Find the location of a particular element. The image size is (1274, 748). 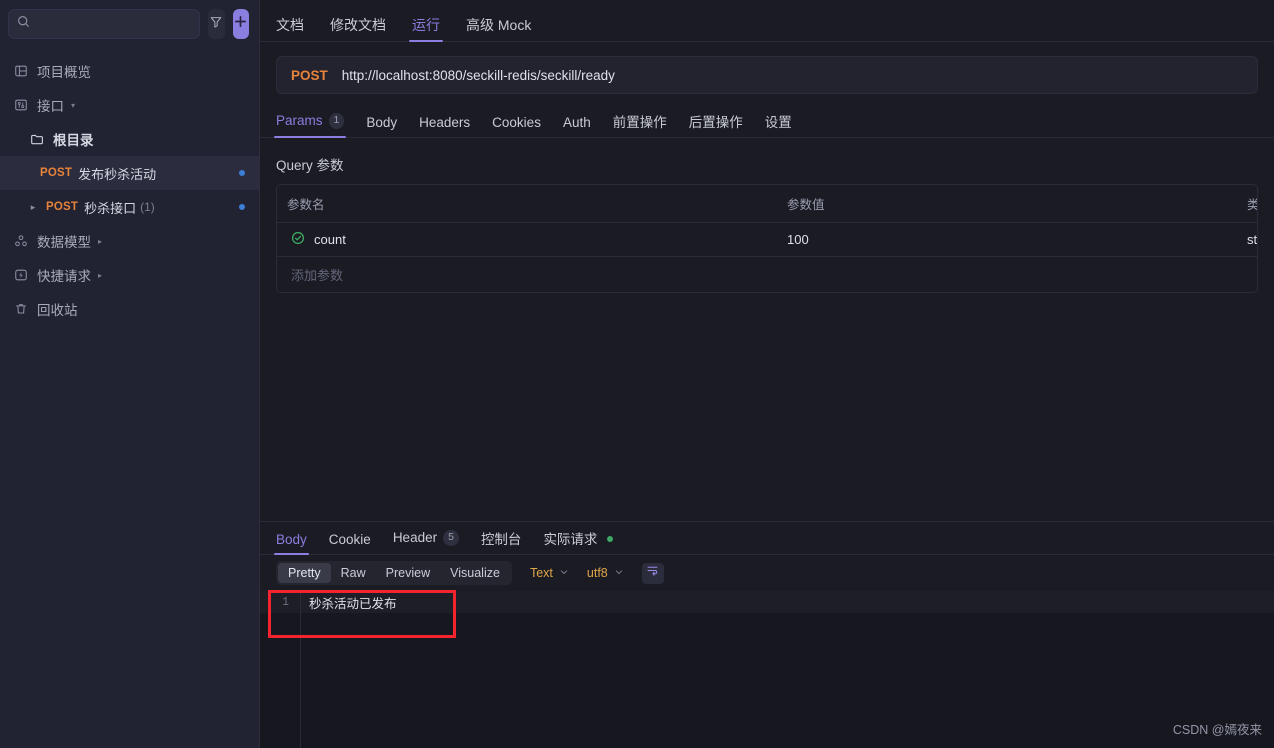

view-mode-group: Pretty Raw Preview Visualize is located at coordinates (394, 573).